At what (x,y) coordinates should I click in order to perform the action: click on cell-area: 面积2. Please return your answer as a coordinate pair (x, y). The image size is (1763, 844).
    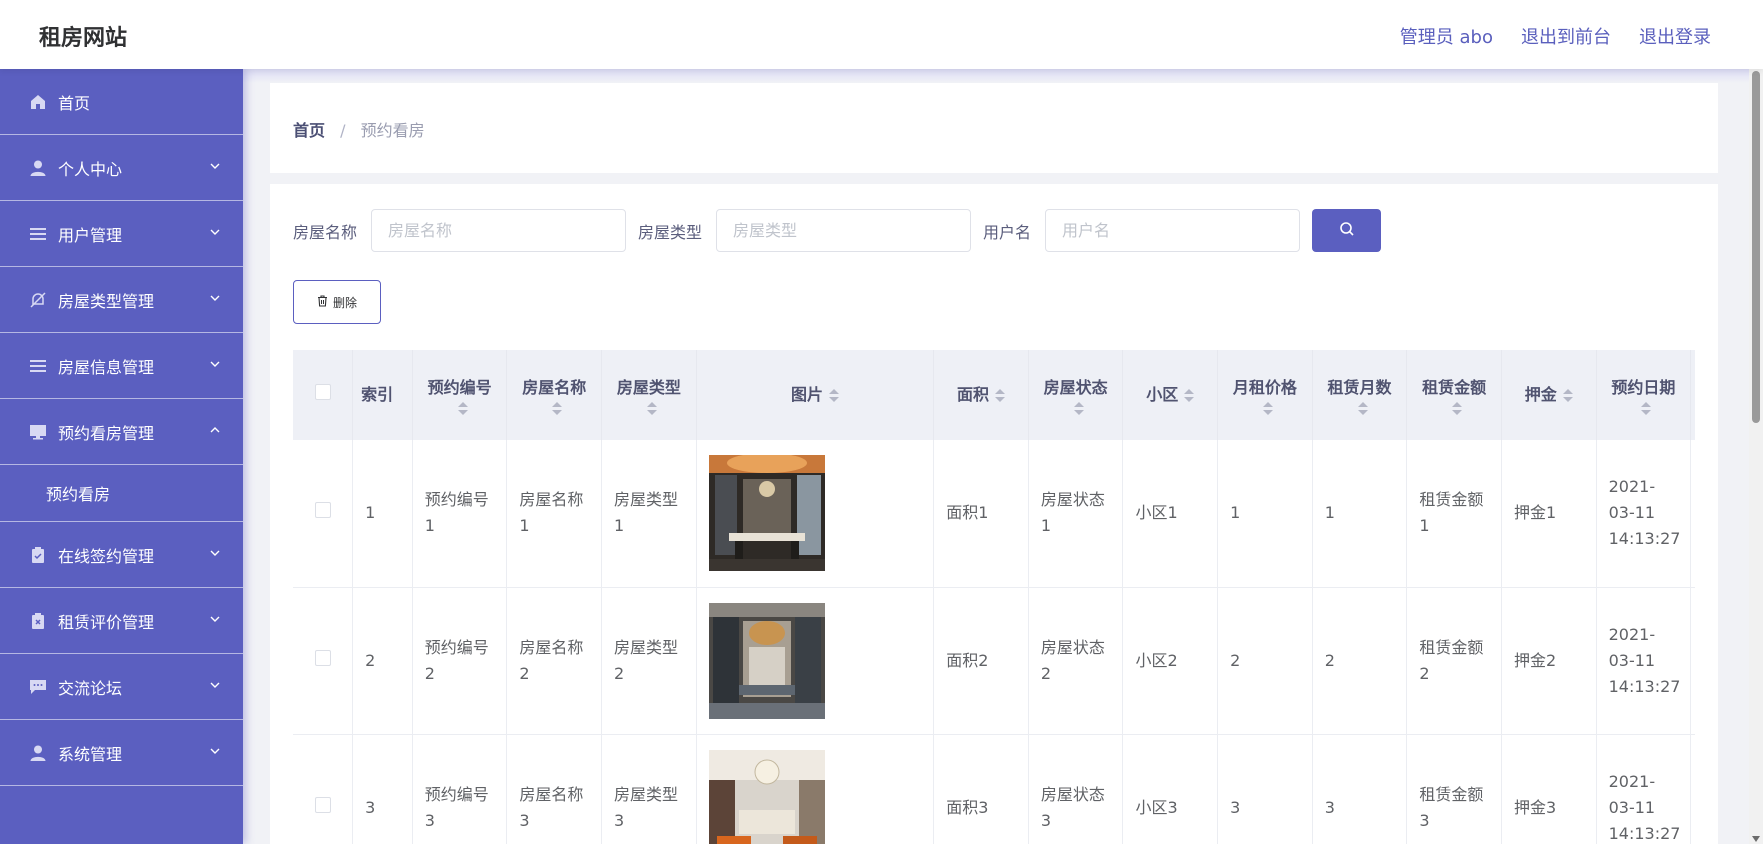
    Looking at the image, I should click on (981, 661).